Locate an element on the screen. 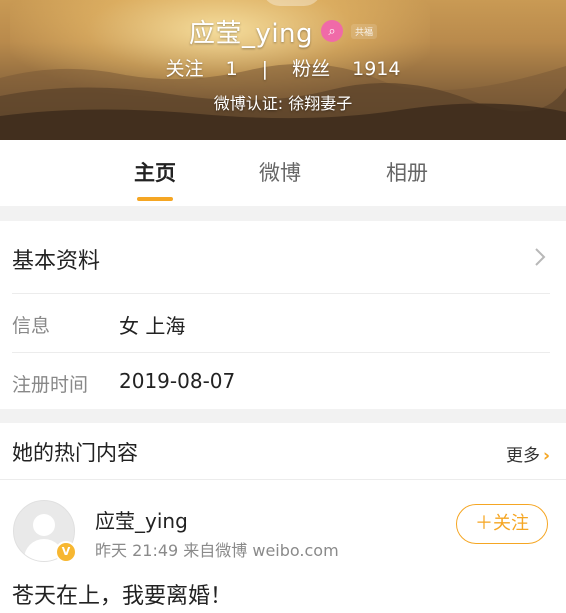 The height and width of the screenshot is (613, 566). registration-date: 2019-08-07 is located at coordinates (177, 381).